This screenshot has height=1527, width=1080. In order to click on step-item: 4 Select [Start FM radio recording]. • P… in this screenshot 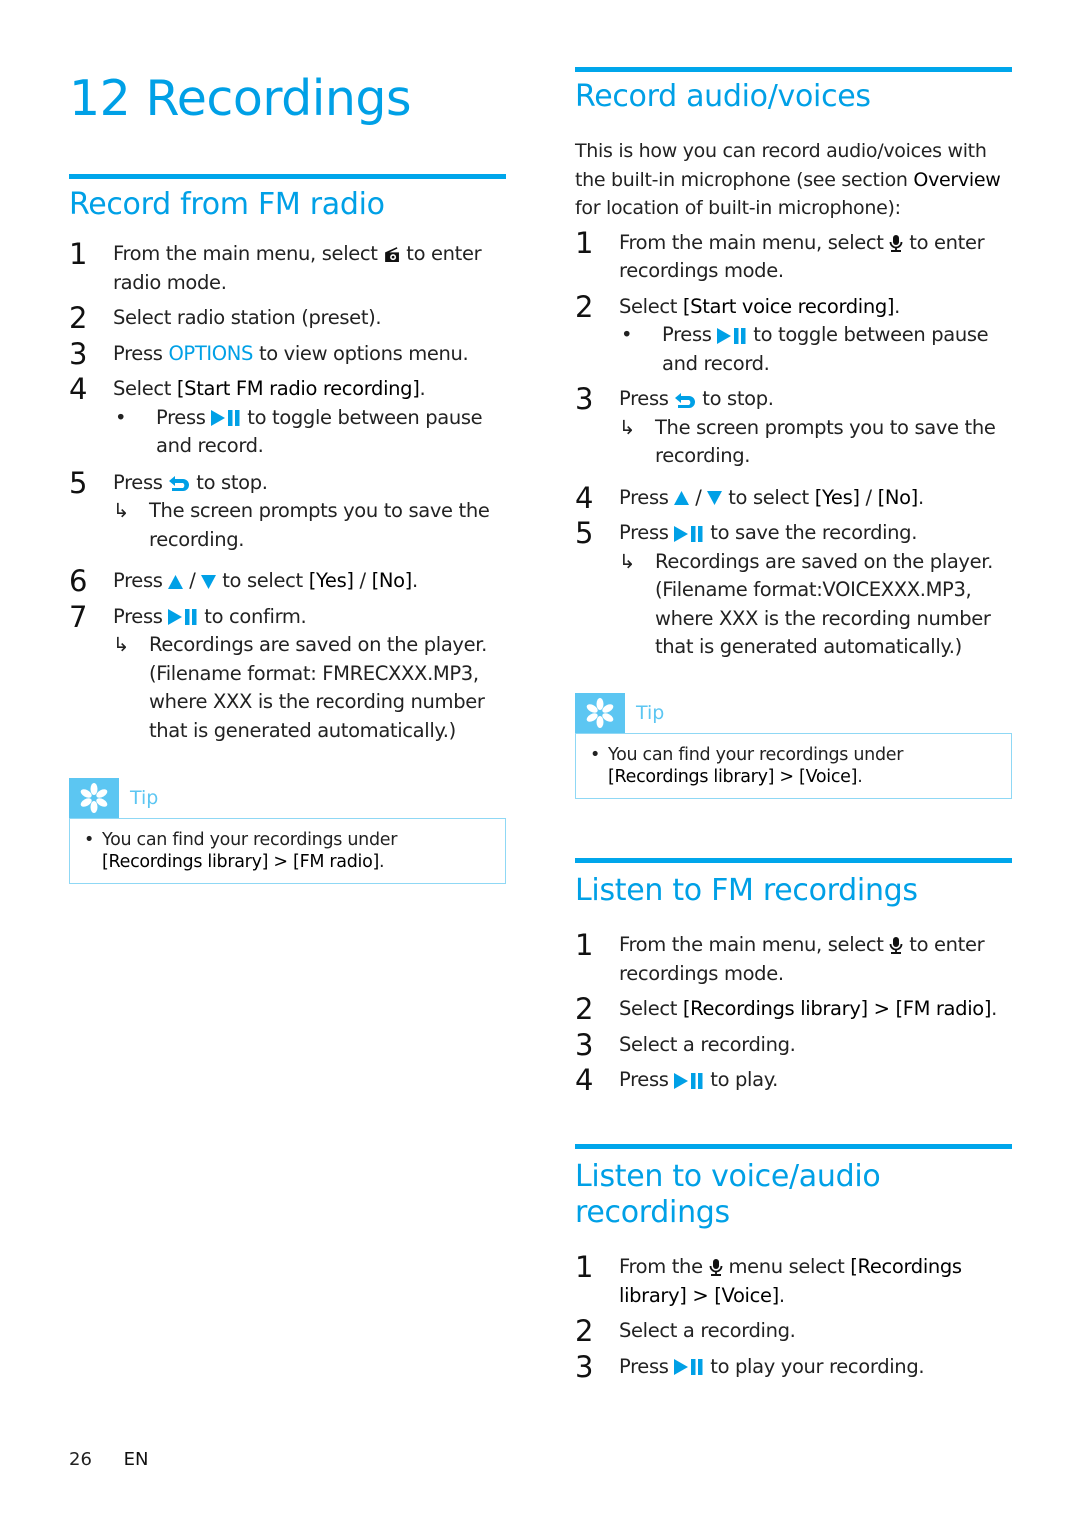, I will do `click(287, 416)`.